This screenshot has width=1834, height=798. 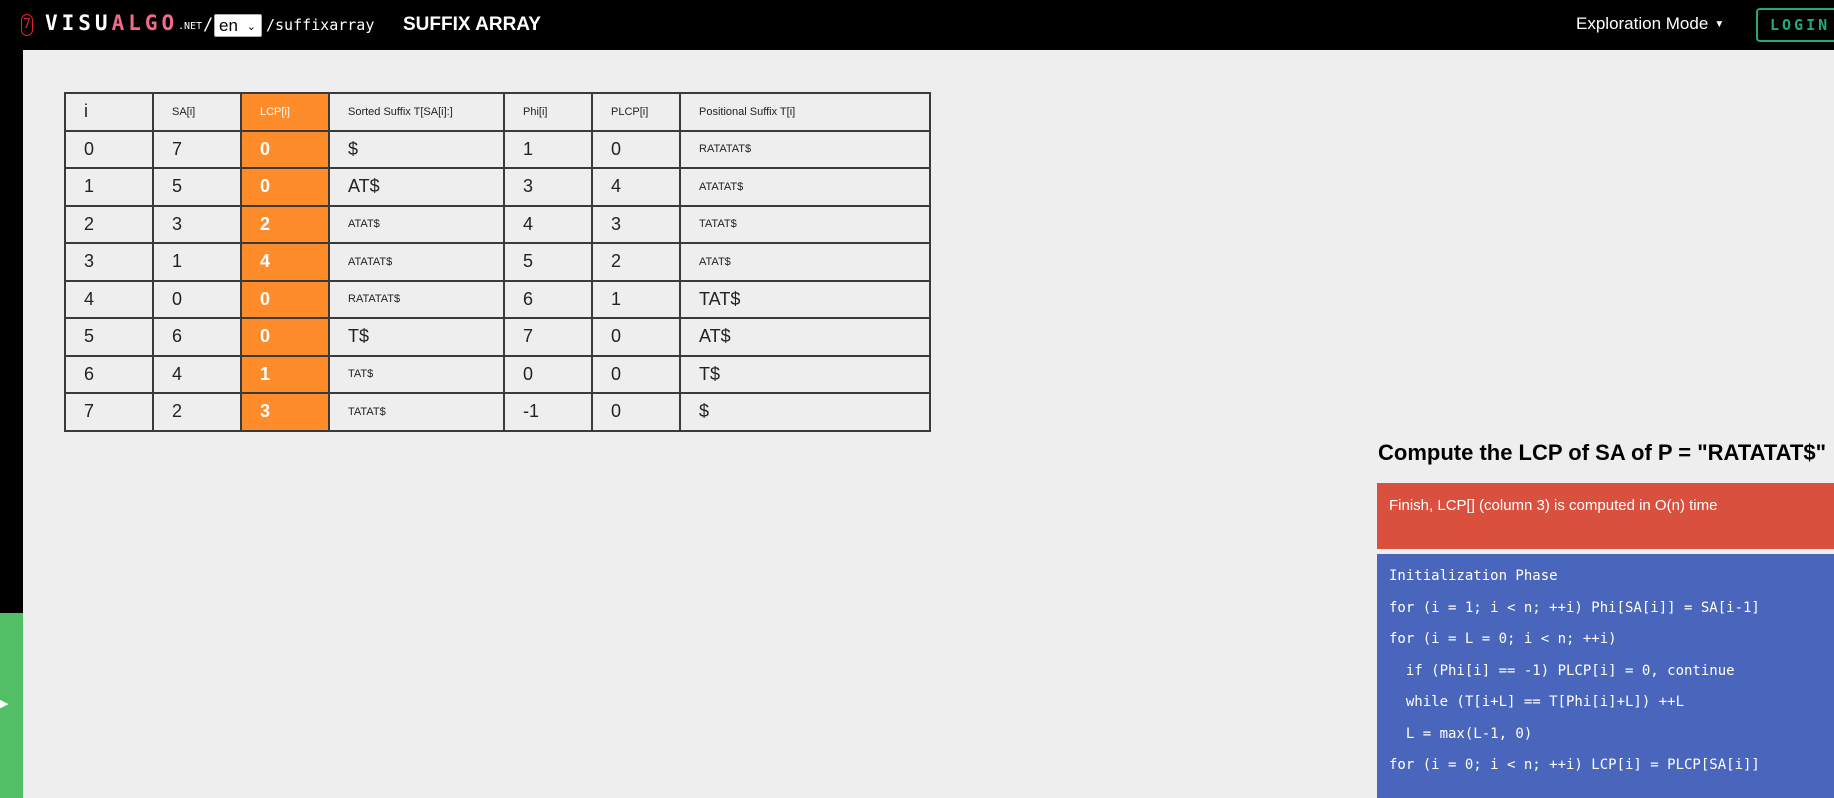 What do you see at coordinates (285, 412) in the screenshot?
I see `cell-lcp: 3` at bounding box center [285, 412].